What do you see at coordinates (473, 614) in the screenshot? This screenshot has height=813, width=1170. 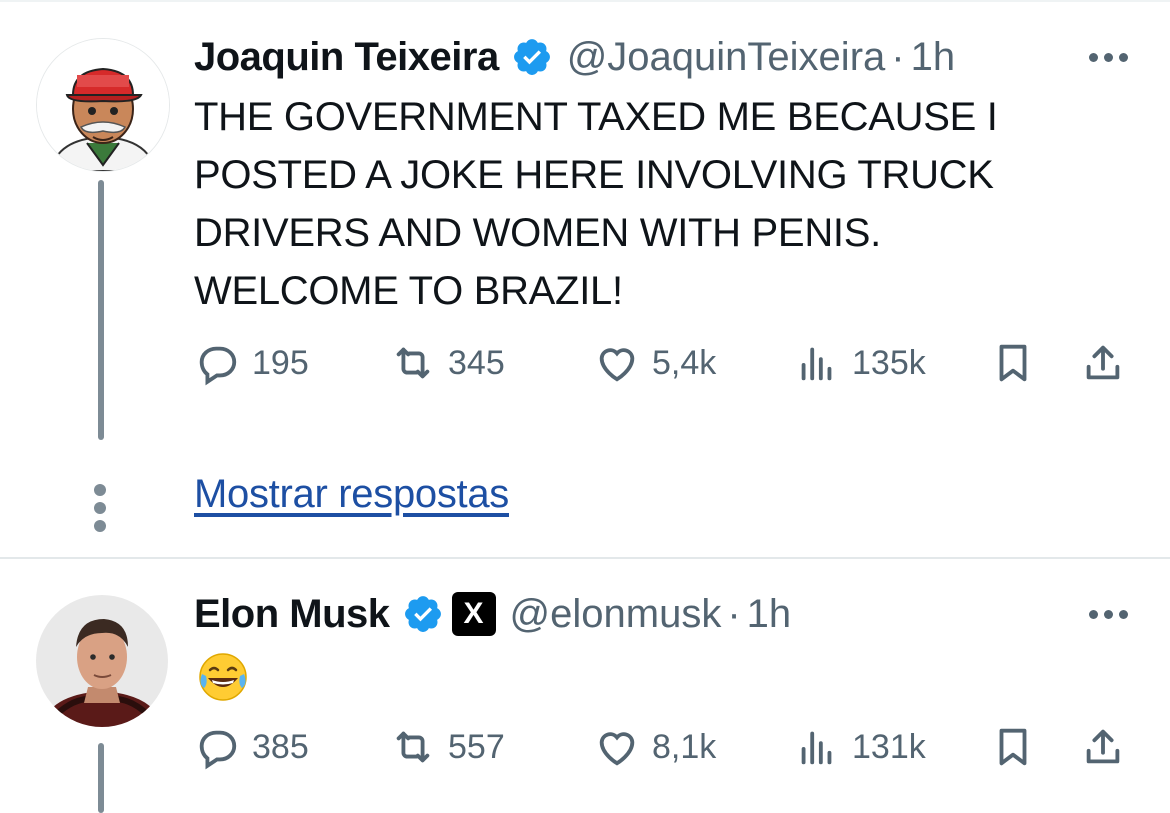 I see `affiliate-x-icon: X` at bounding box center [473, 614].